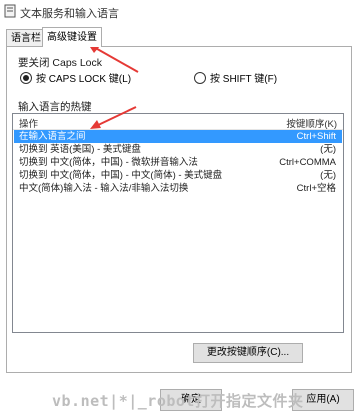 This screenshot has width=360, height=415. What do you see at coordinates (178, 401) in the screenshot?
I see `watermark-text: vb.net|*|_robot打开指定文件夹` at bounding box center [178, 401].